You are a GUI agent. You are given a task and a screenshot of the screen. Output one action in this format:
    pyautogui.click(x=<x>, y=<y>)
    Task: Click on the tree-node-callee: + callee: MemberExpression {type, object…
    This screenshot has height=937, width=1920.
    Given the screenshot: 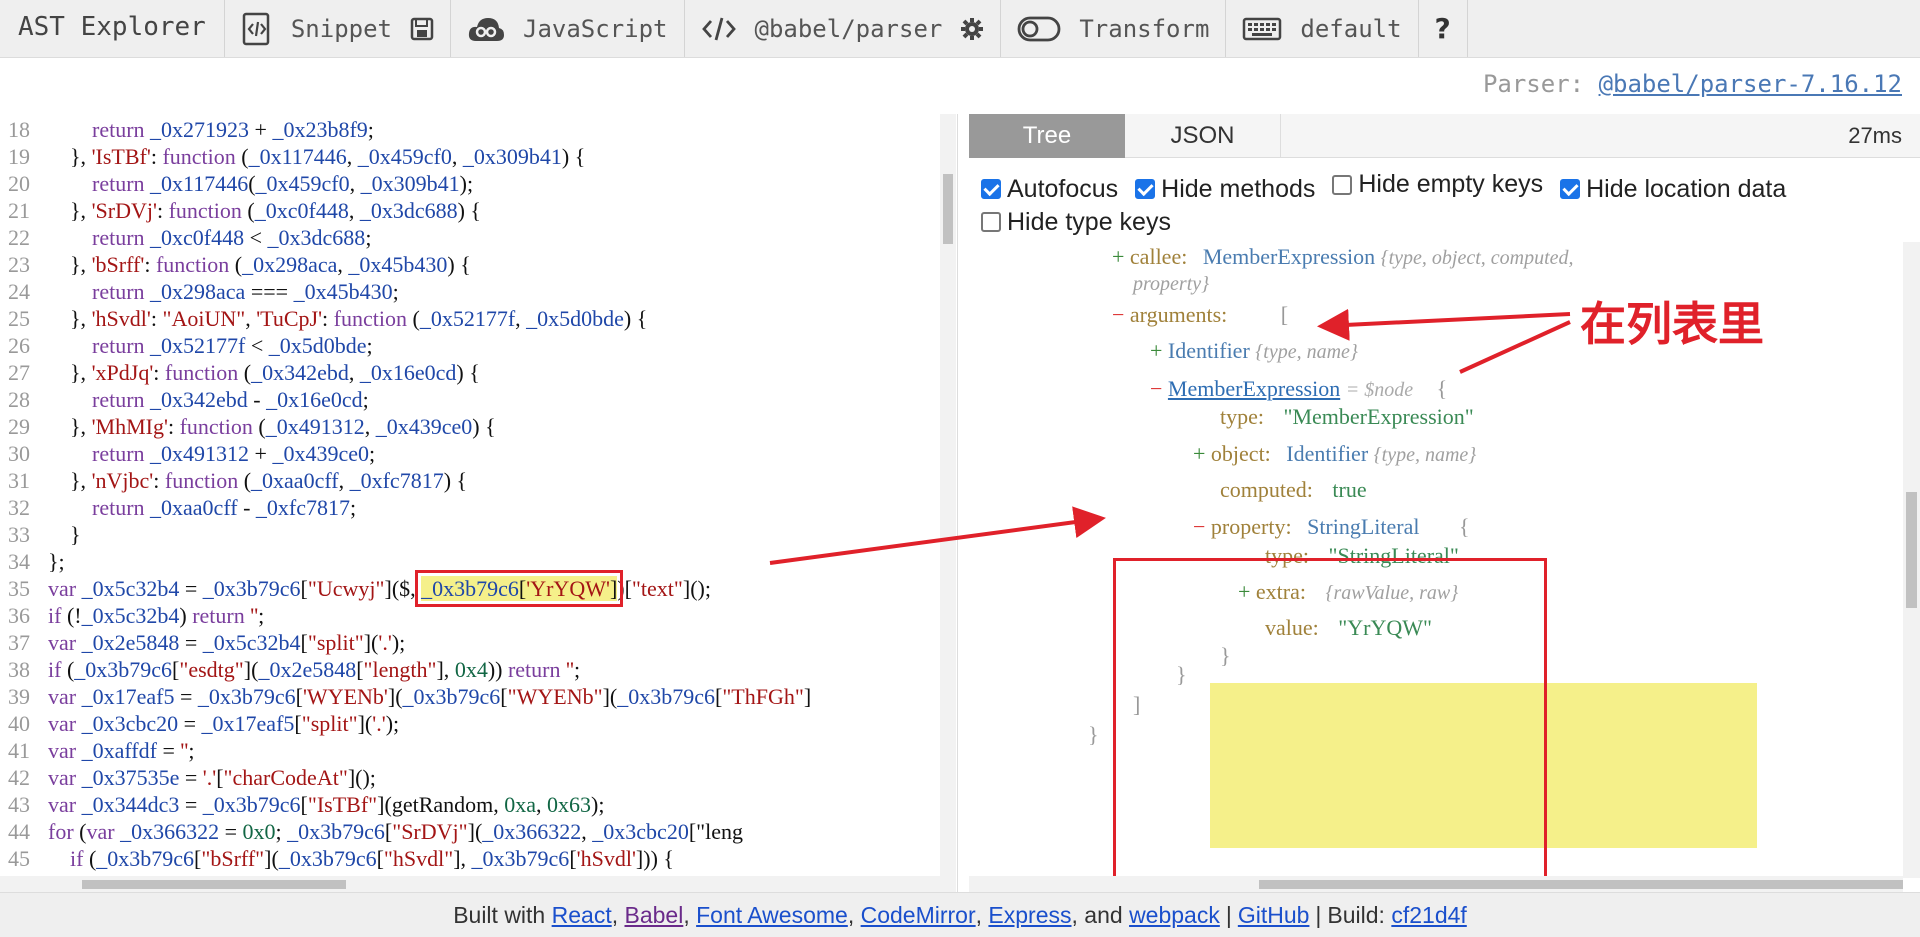 What is the action you would take?
    pyautogui.click(x=1343, y=257)
    